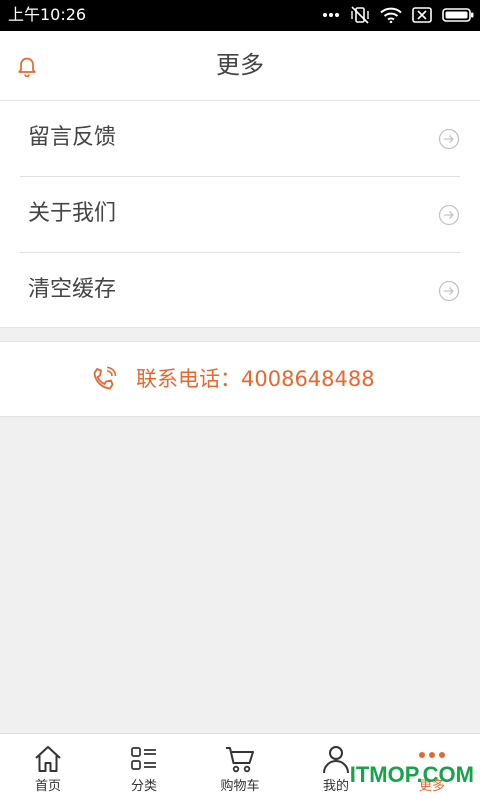 The width and height of the screenshot is (480, 801). What do you see at coordinates (72, 289) in the screenshot?
I see `menu-item-label: 清空缓存` at bounding box center [72, 289].